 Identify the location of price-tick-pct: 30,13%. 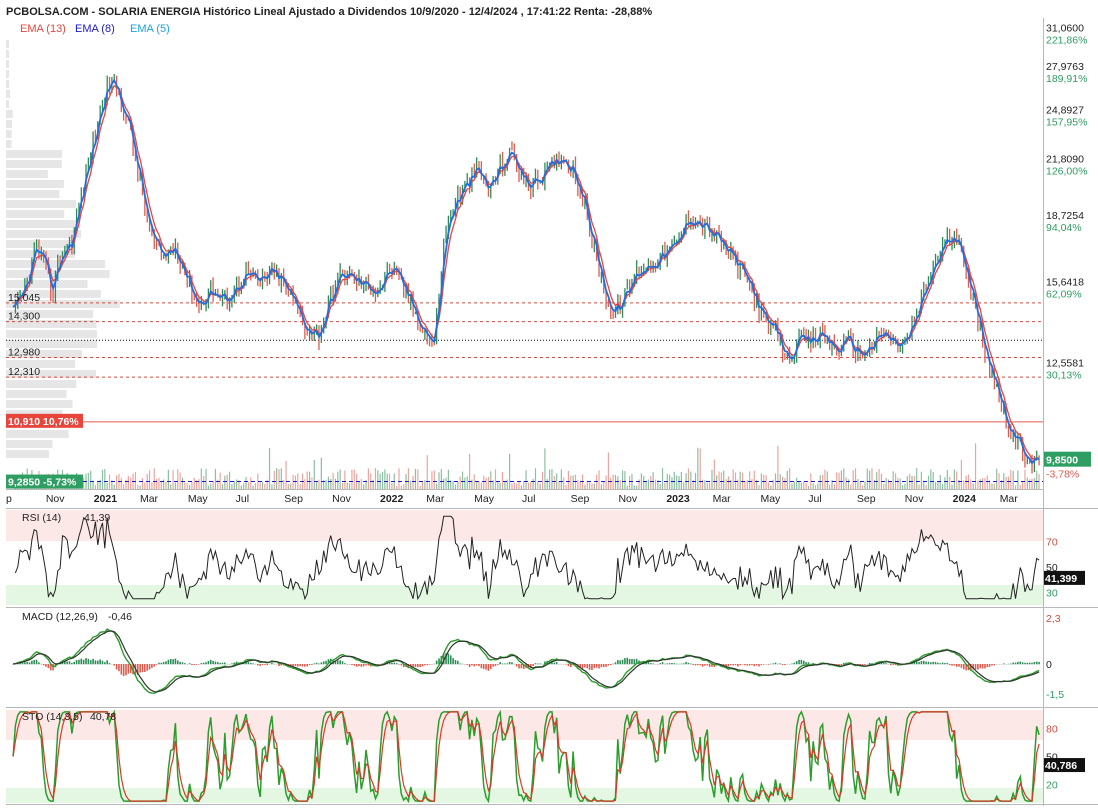
(1064, 376).